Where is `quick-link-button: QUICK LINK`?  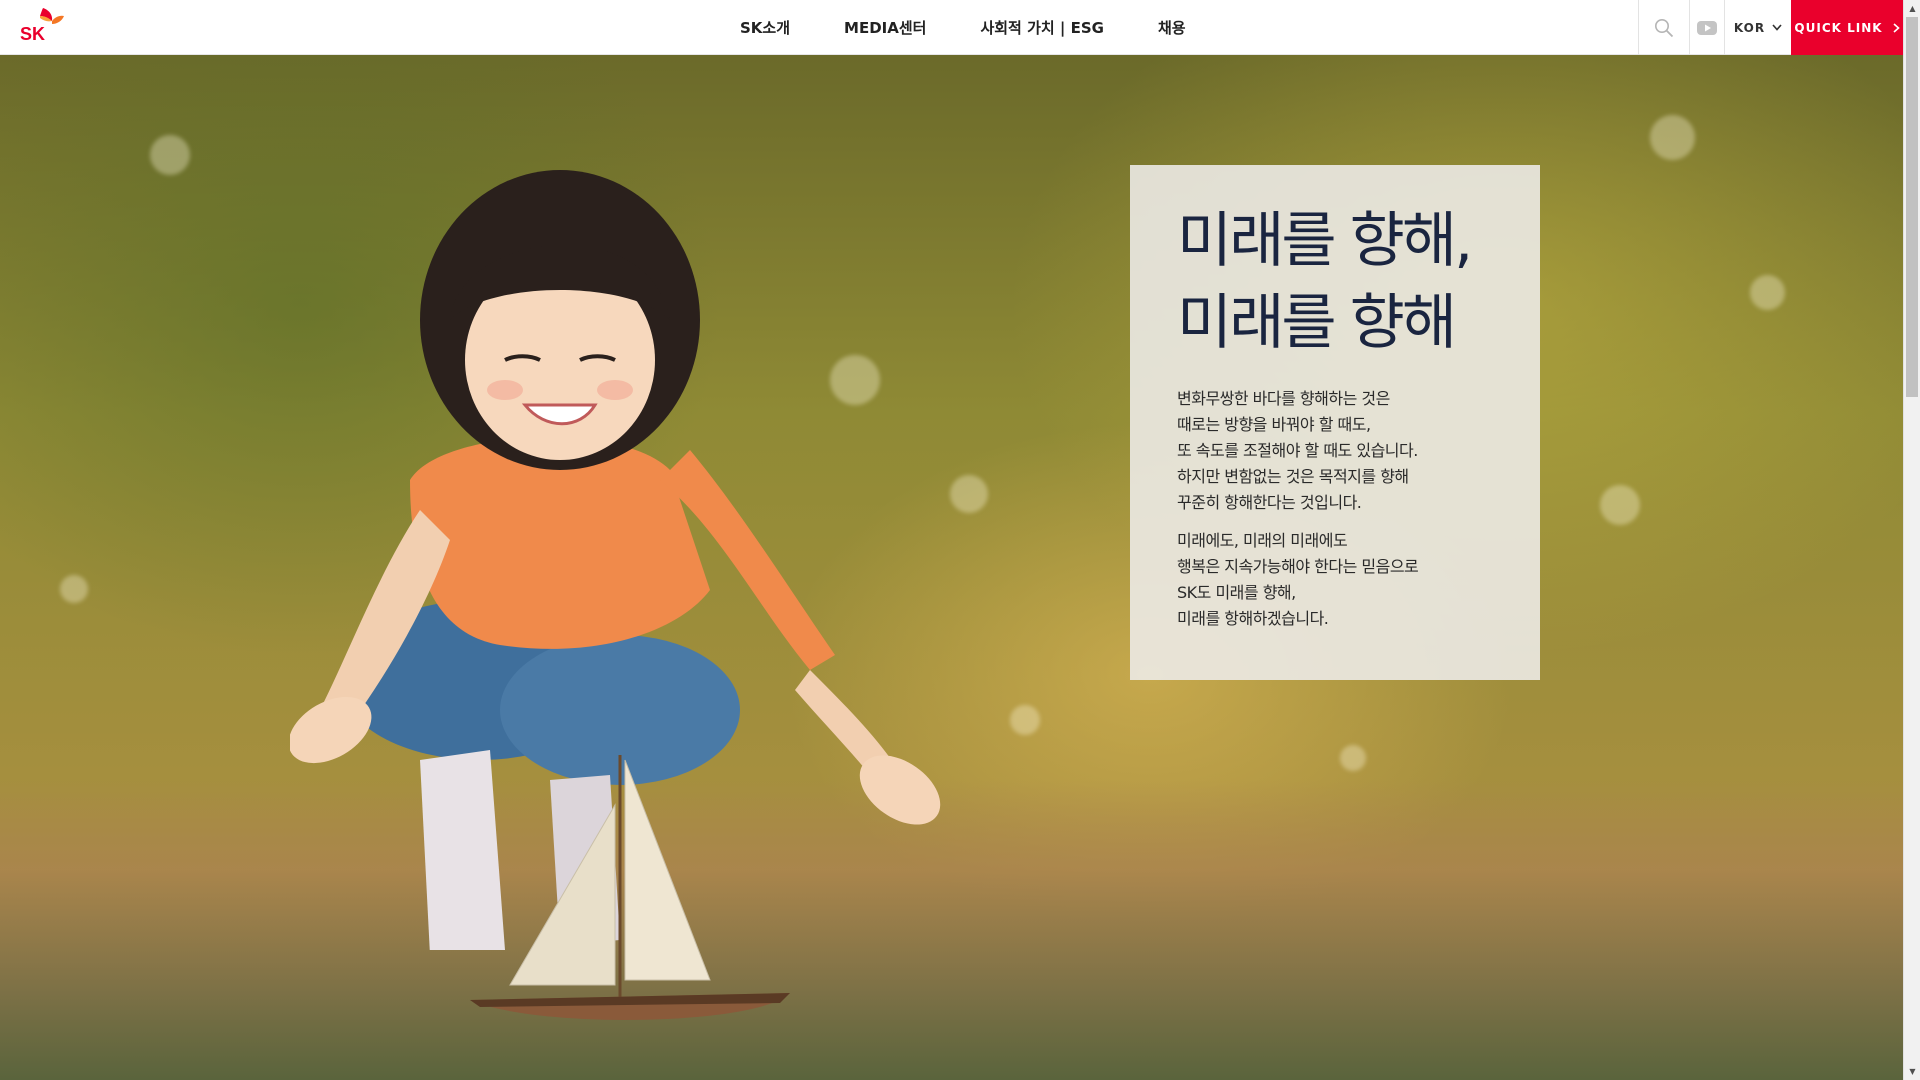
quick-link-button: QUICK LINK is located at coordinates (1847, 27).